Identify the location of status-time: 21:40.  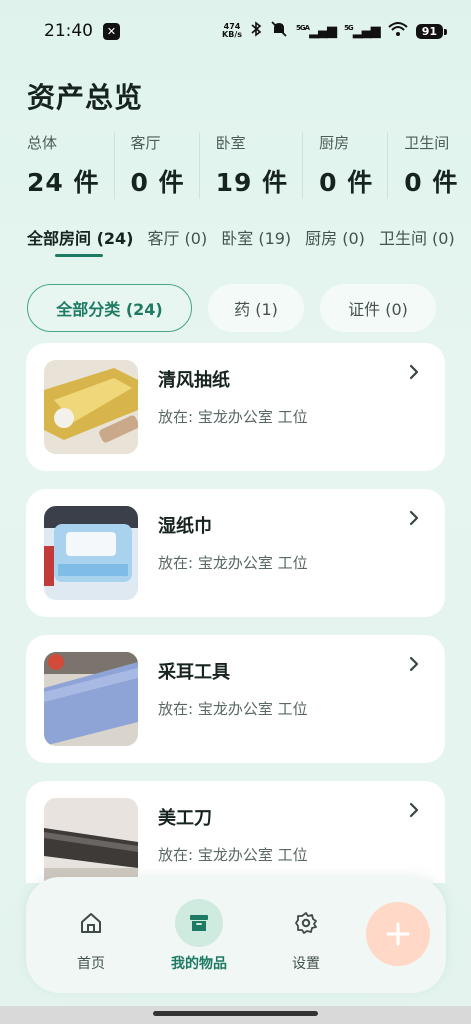
(68, 31).